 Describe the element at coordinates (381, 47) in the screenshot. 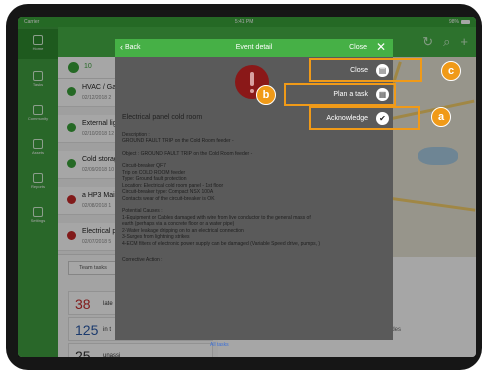

I see `close-icon: ✕` at that location.